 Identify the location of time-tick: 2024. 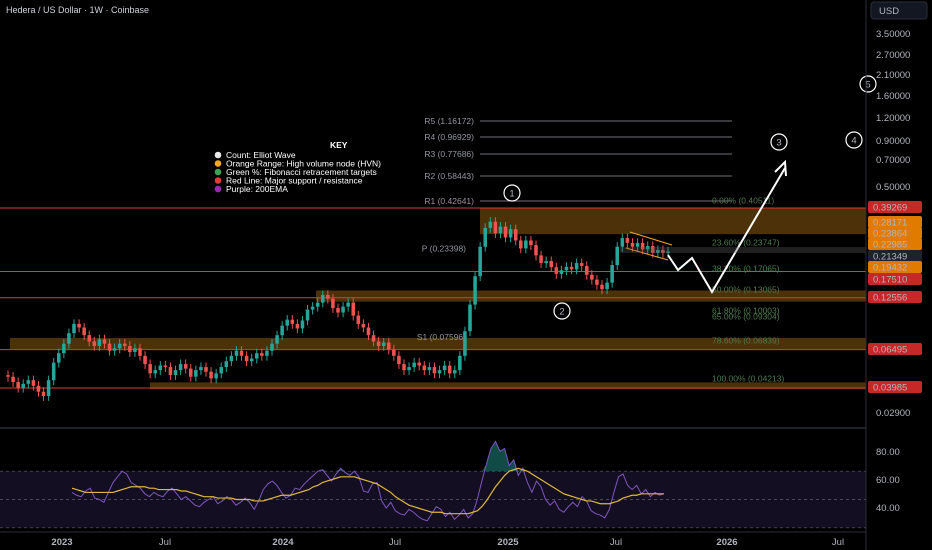
(283, 542).